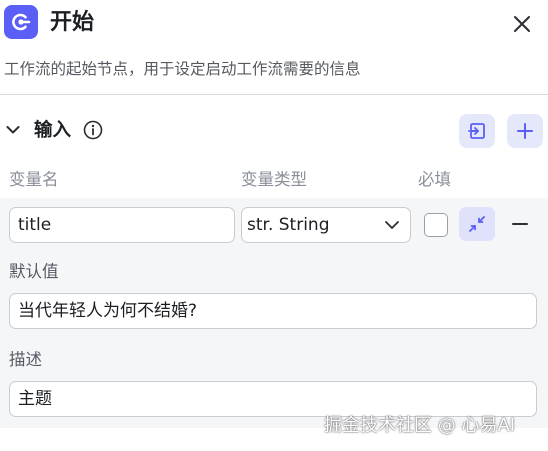 Image resolution: width=548 pixels, height=451 pixels. I want to click on default-value-input: 当代年轻人为何不结婚?, so click(273, 311).